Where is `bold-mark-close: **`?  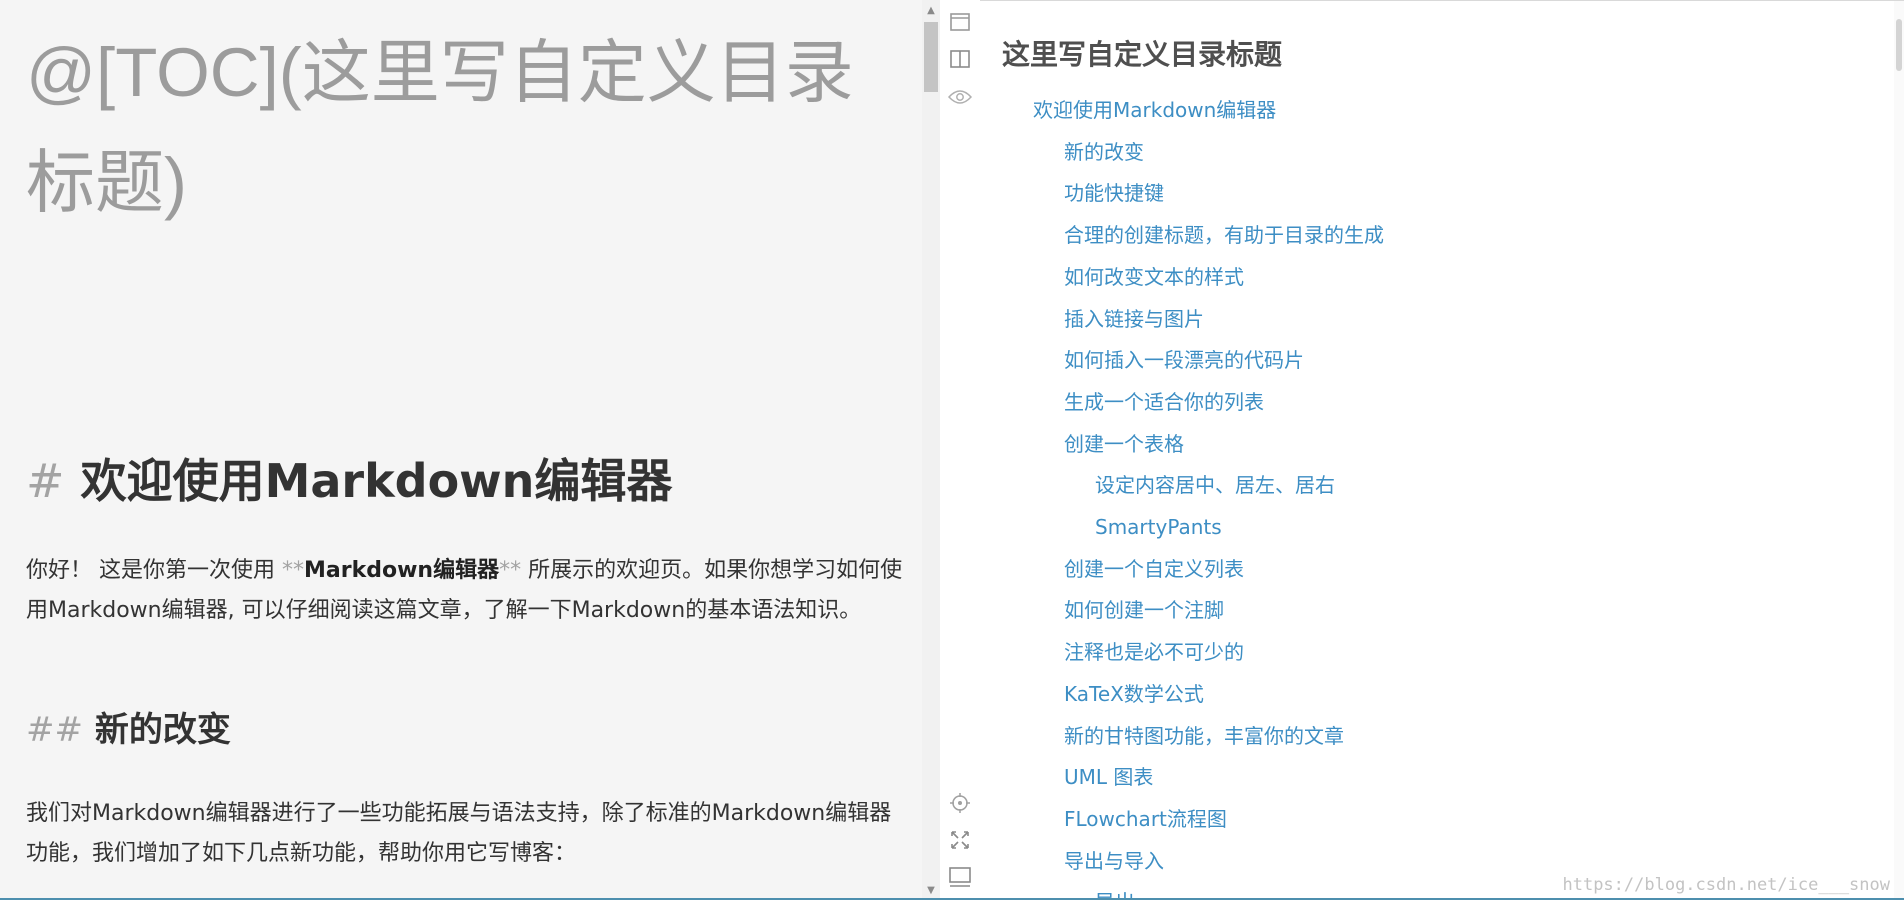
bold-mark-close: ** is located at coordinates (510, 570).